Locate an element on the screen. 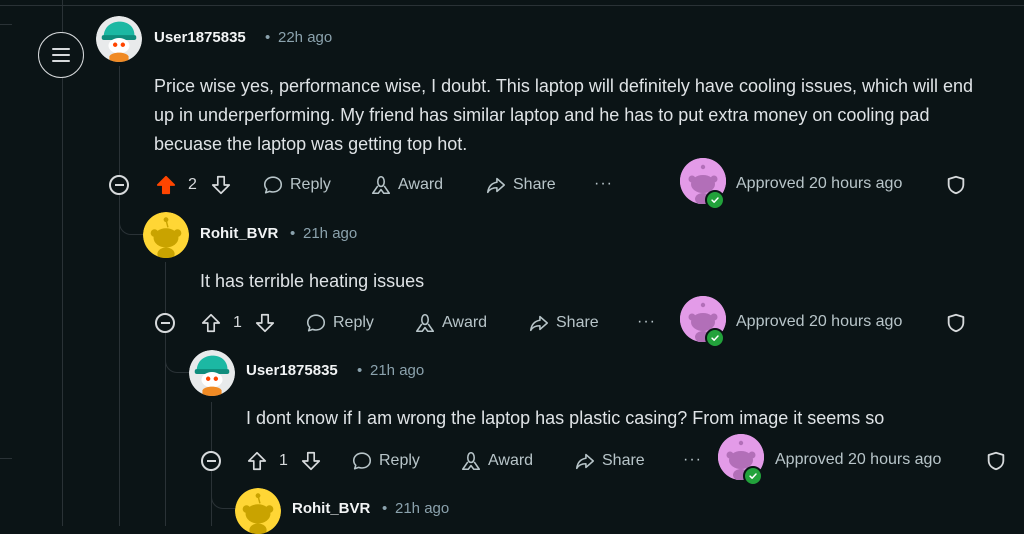 This screenshot has height=534, width=1024. vote-count: 2 is located at coordinates (192, 184).